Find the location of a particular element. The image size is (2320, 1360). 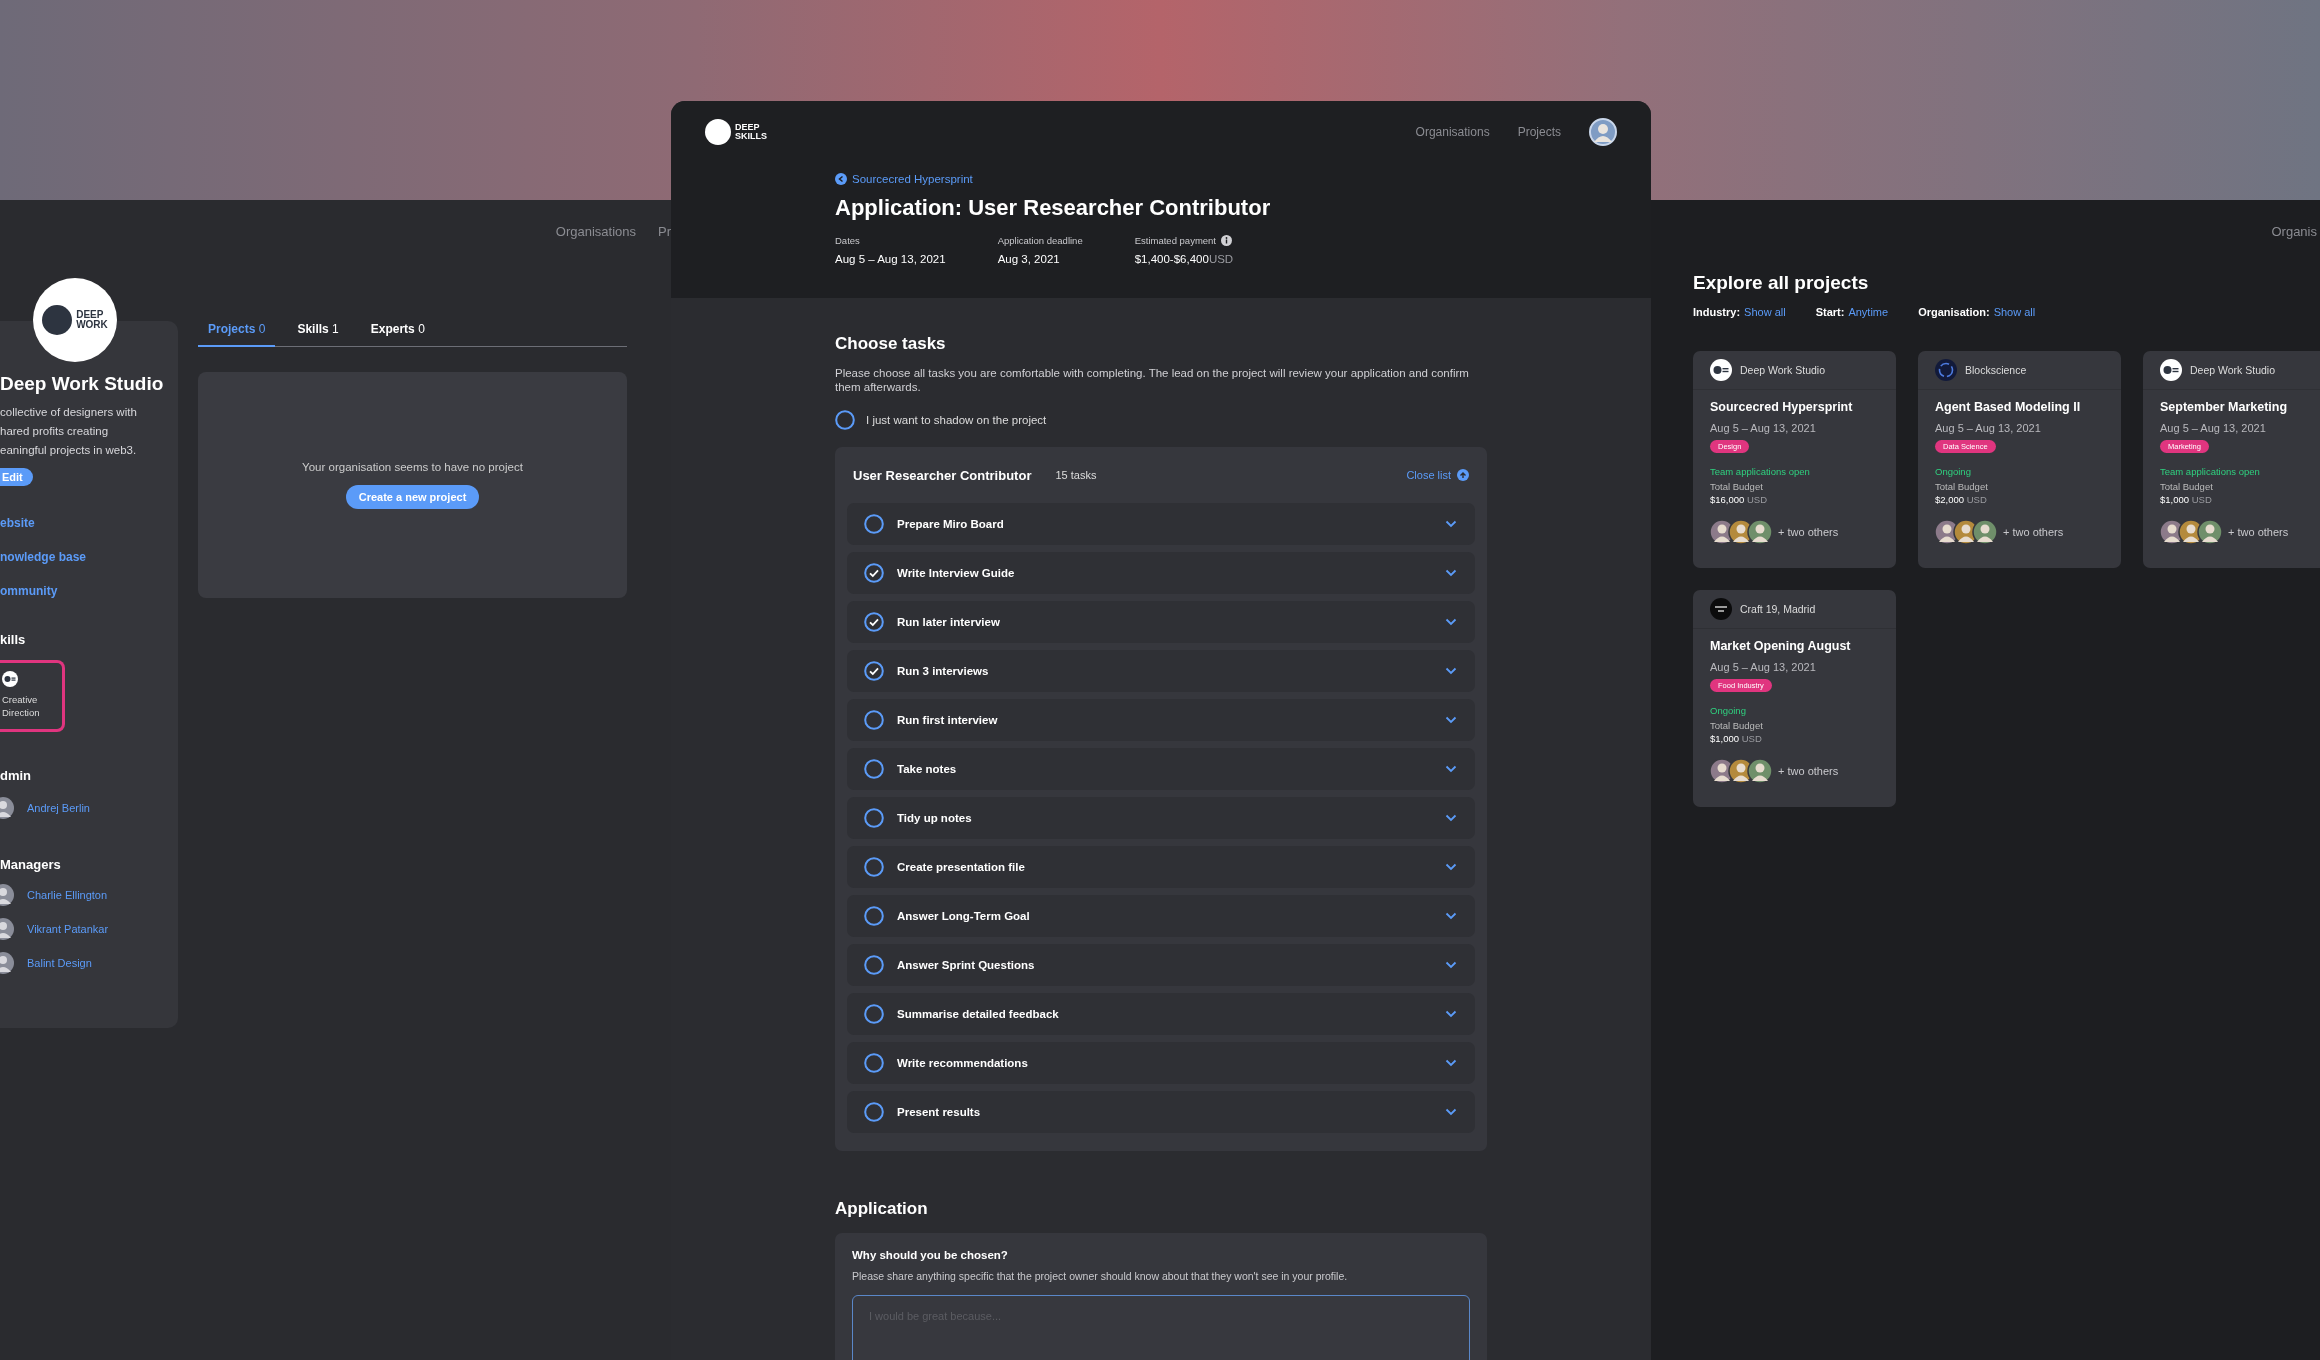

tab: Projects 0 is located at coordinates (237, 331).